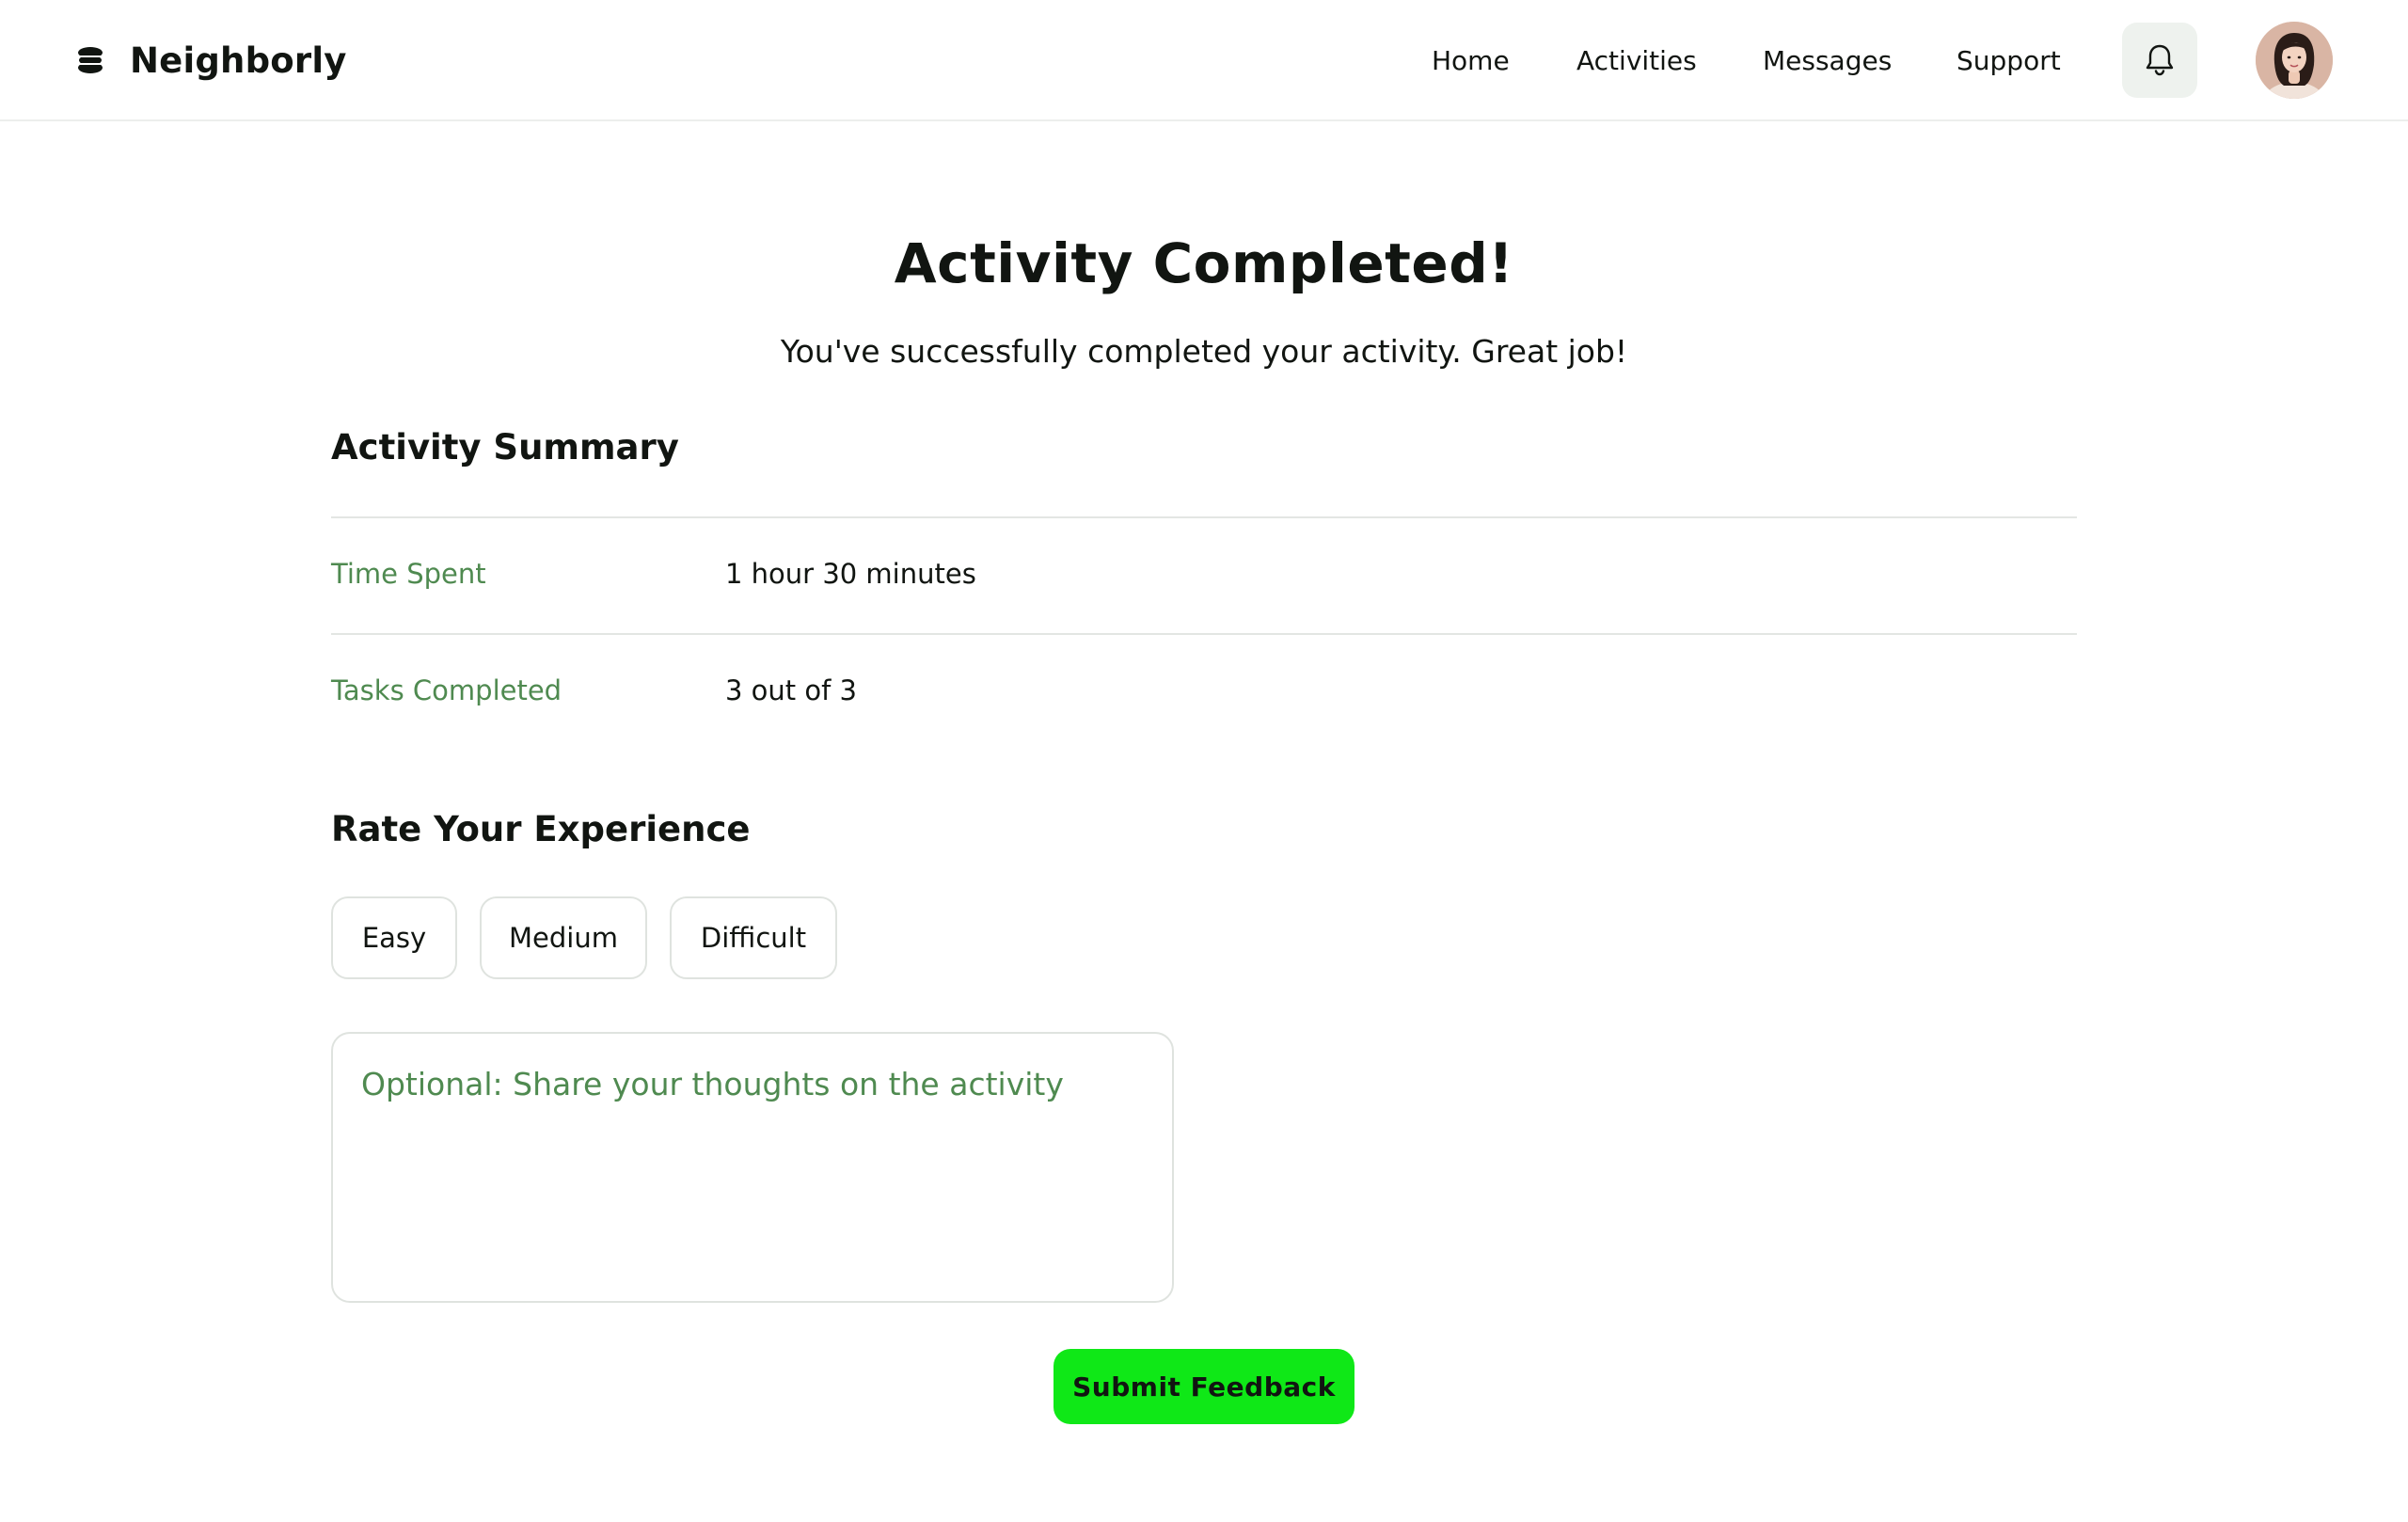 This screenshot has height=1522, width=2408. I want to click on rating-easy-button: Easy, so click(394, 938).